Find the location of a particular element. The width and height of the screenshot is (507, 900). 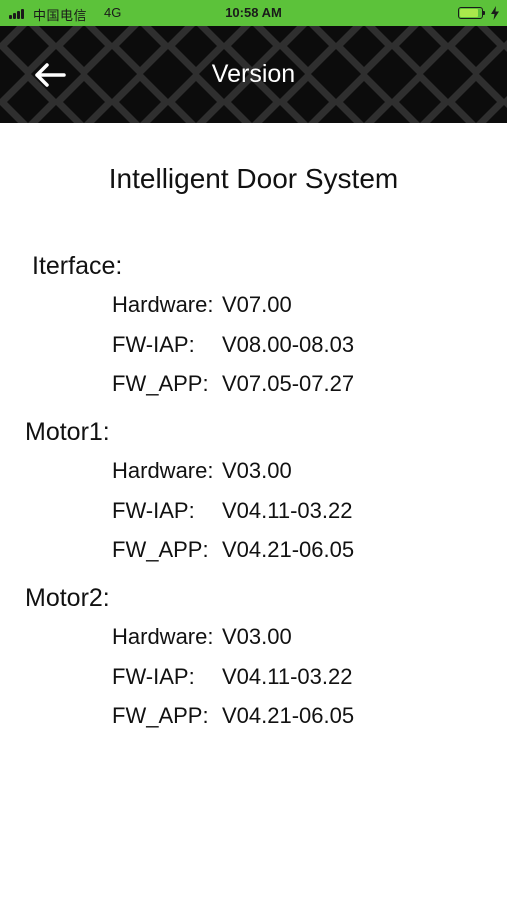

page-title: Version is located at coordinates (253, 74).